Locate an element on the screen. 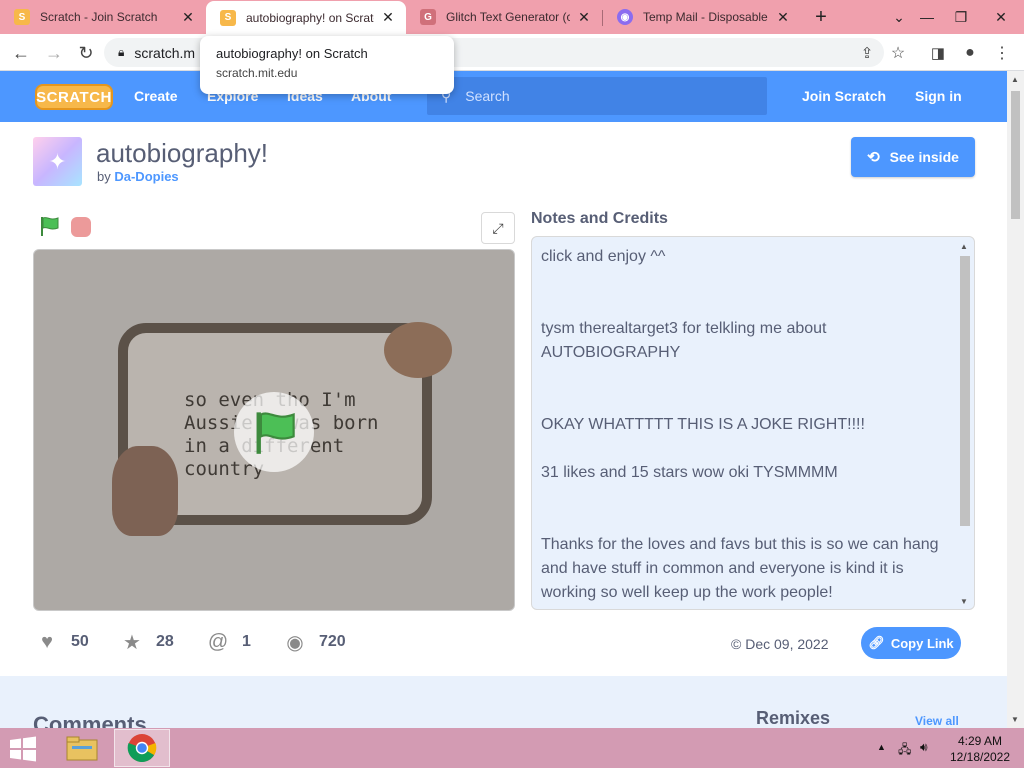  see-inside-button: ⟲ See inside is located at coordinates (913, 157).